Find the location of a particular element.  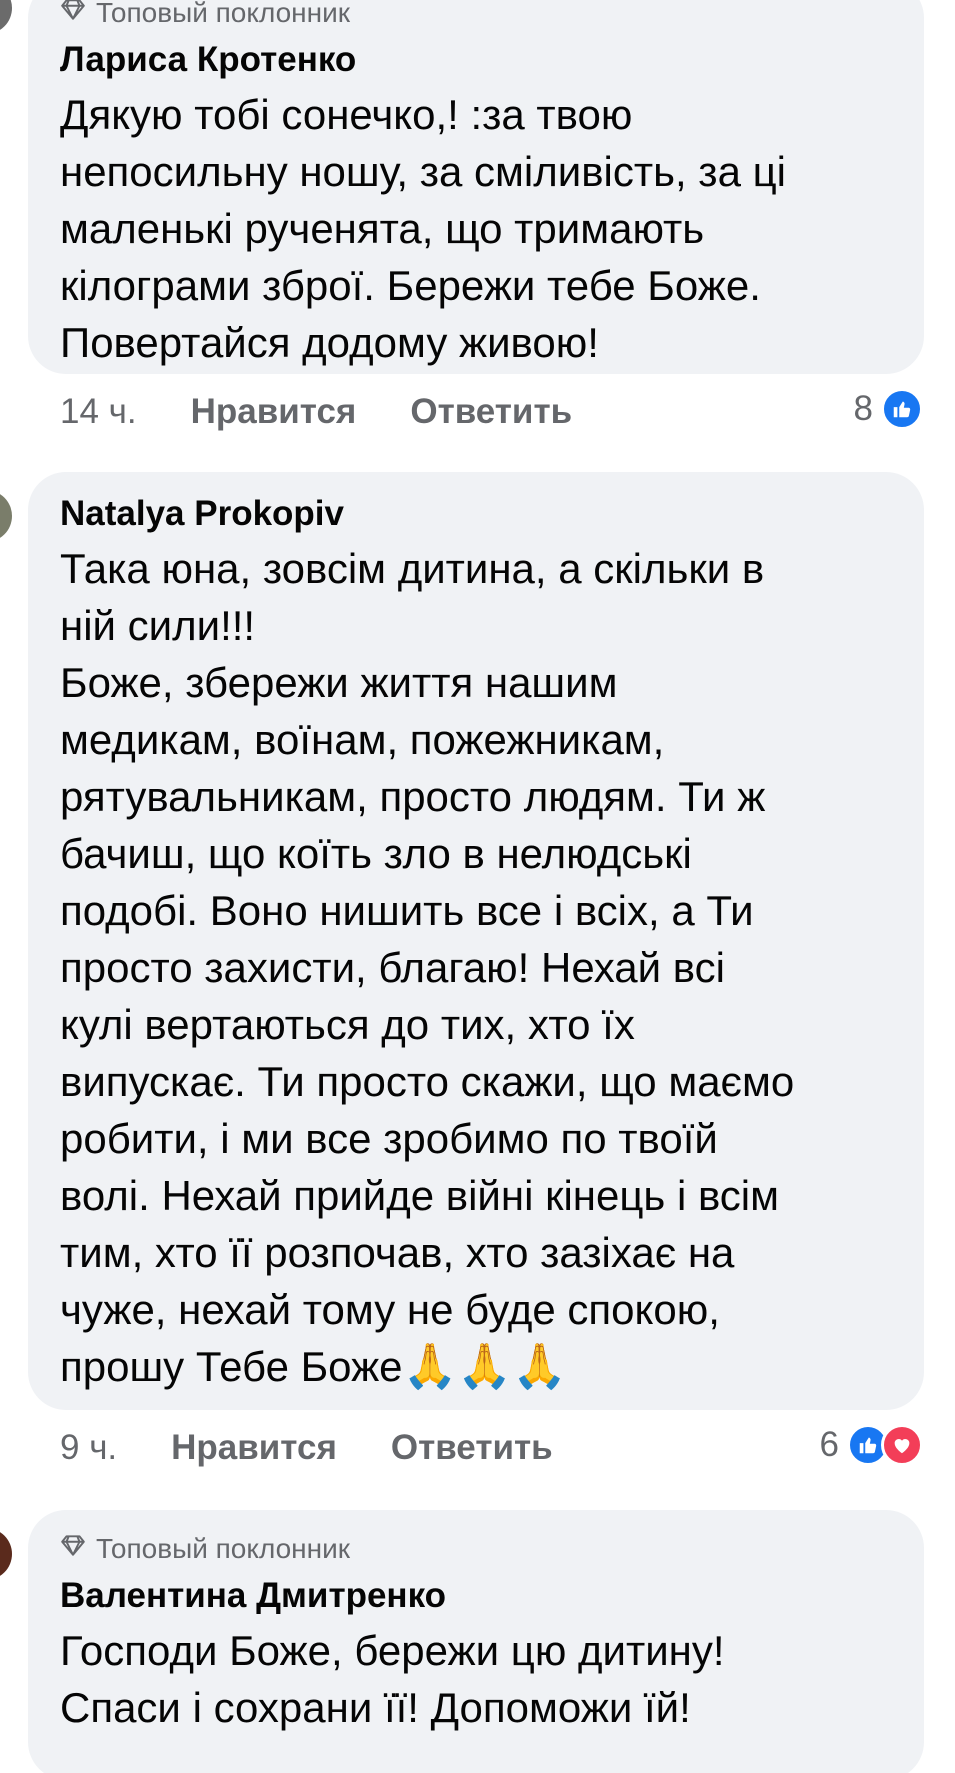

praying-hands-emoji: 🙏🙏🙏 is located at coordinates (484, 1366).